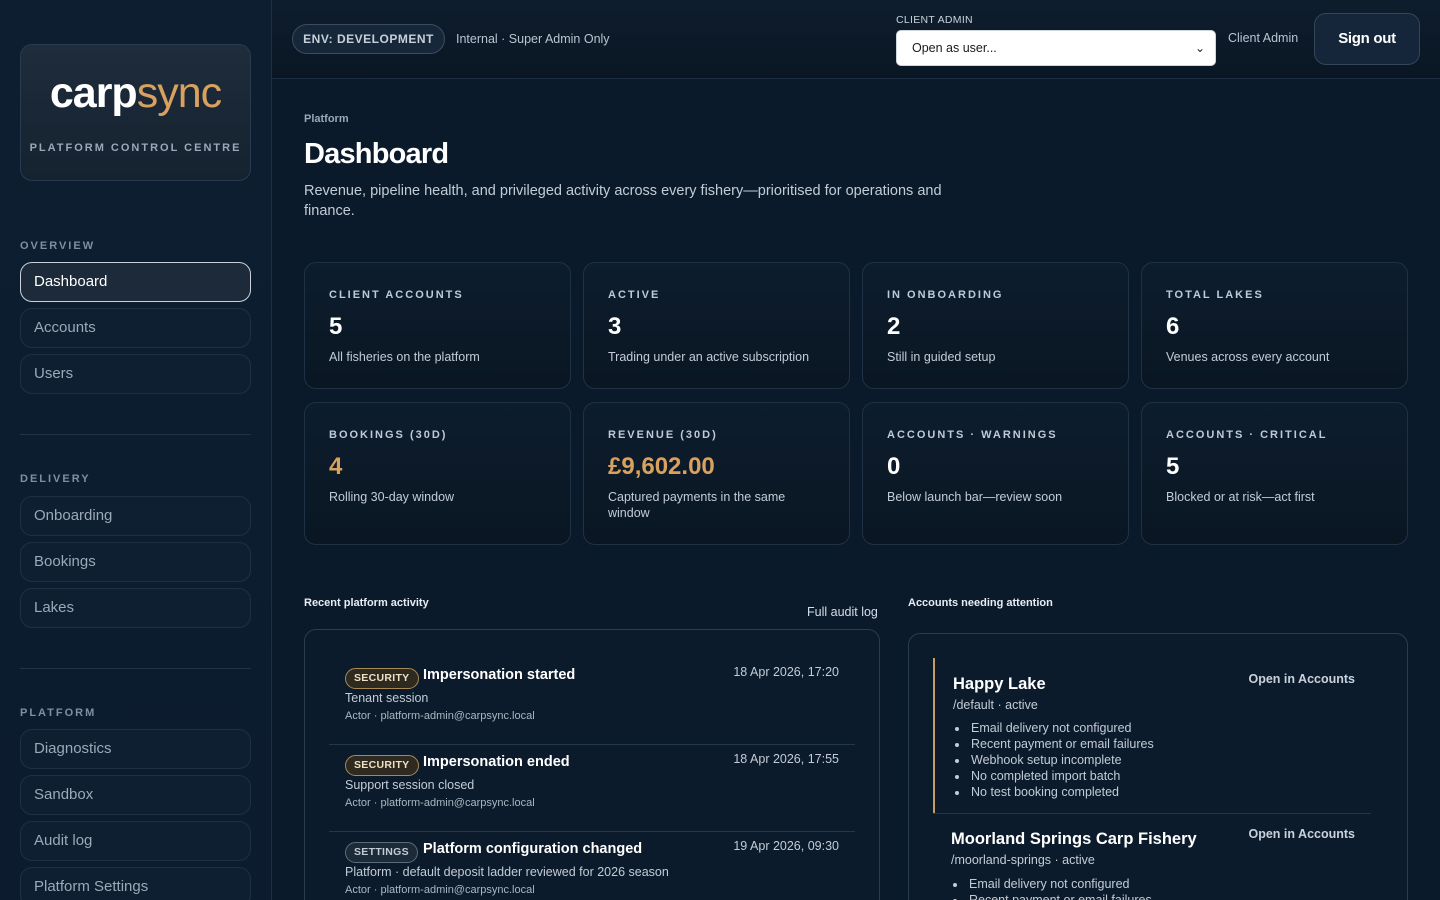  I want to click on stat-label: REVENUE (30D), so click(663, 435).